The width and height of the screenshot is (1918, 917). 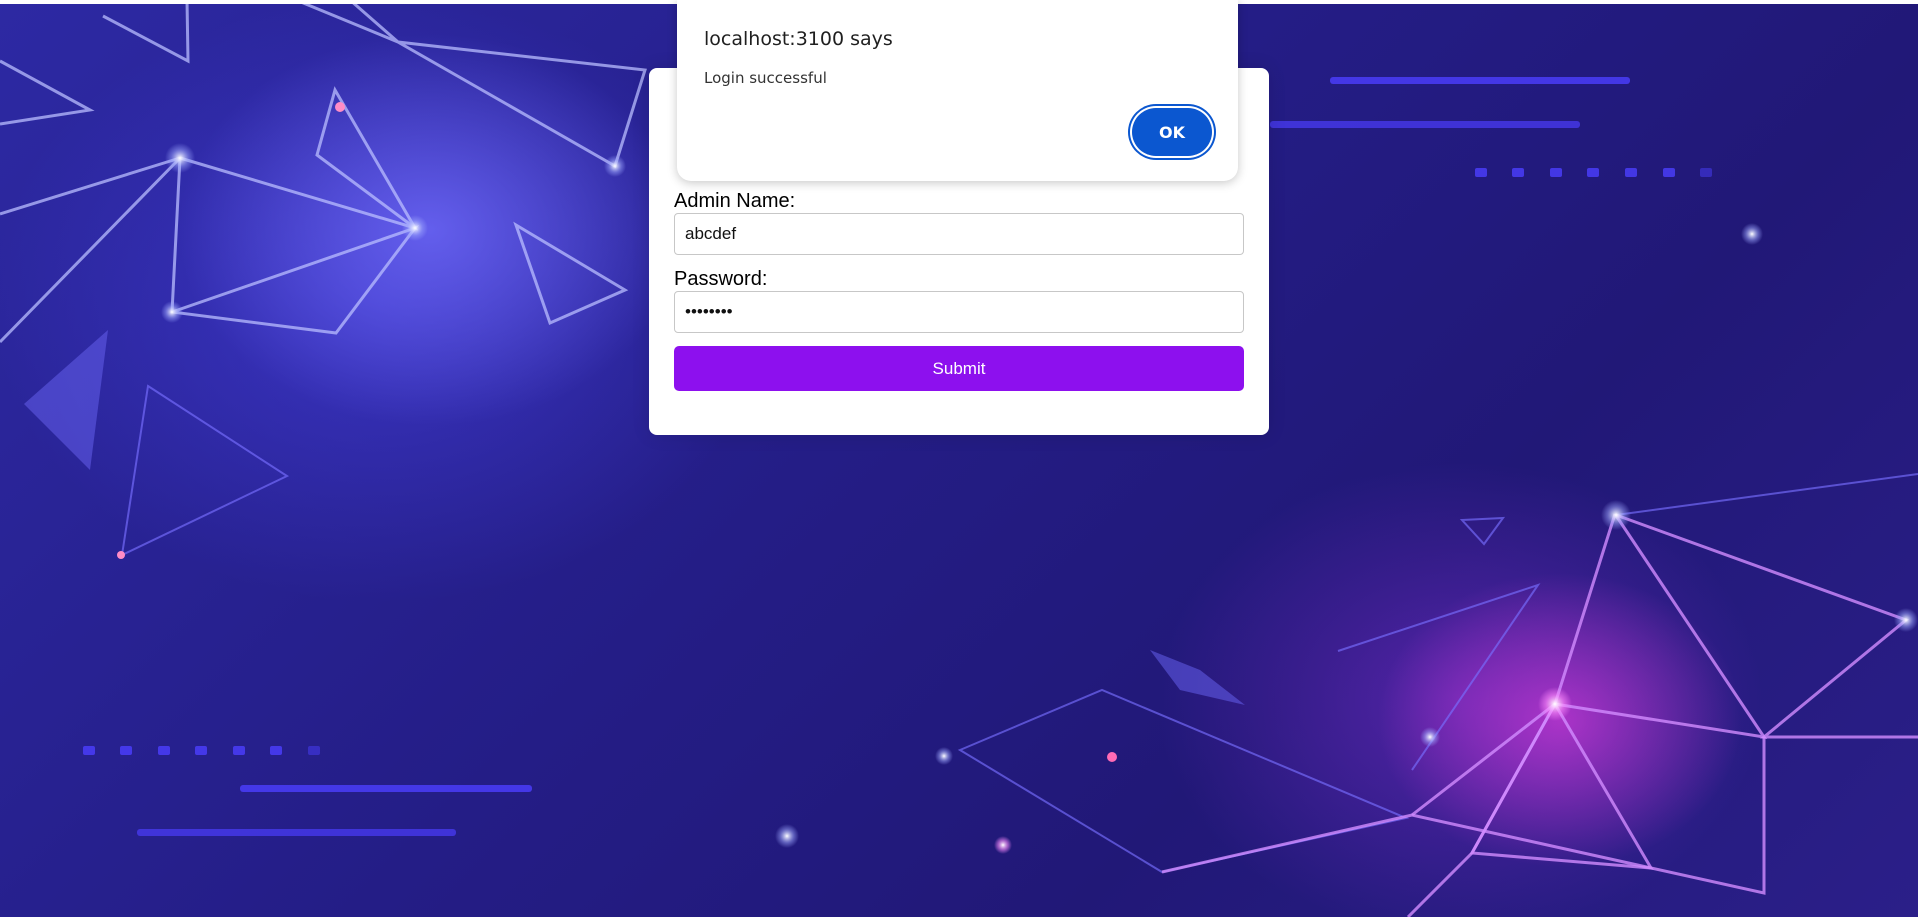 What do you see at coordinates (1172, 132) in the screenshot?
I see `dialog-ok-button: OK` at bounding box center [1172, 132].